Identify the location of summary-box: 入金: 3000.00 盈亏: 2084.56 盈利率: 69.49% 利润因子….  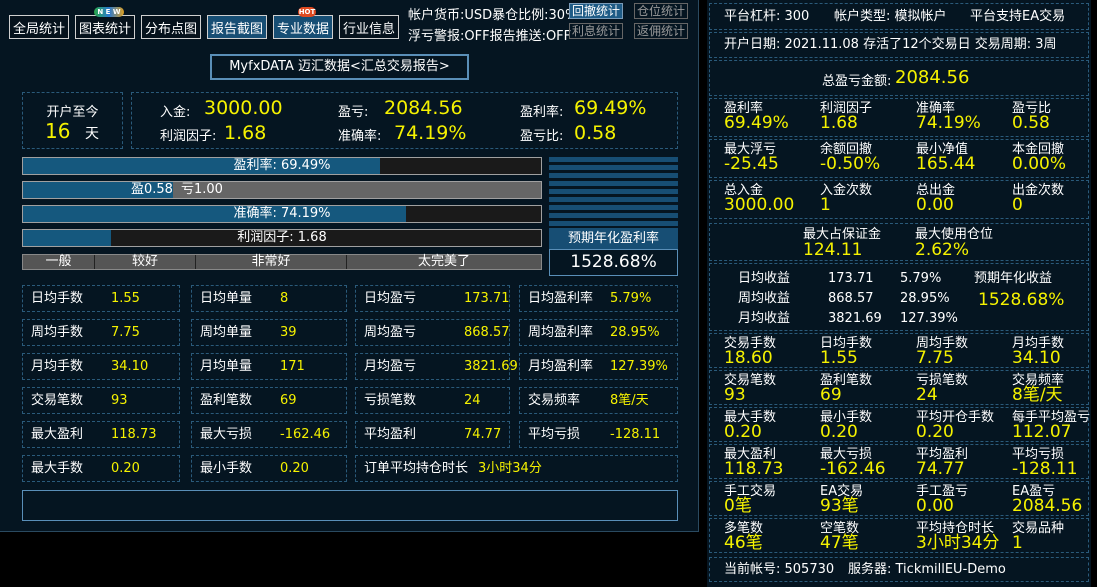
(404, 120).